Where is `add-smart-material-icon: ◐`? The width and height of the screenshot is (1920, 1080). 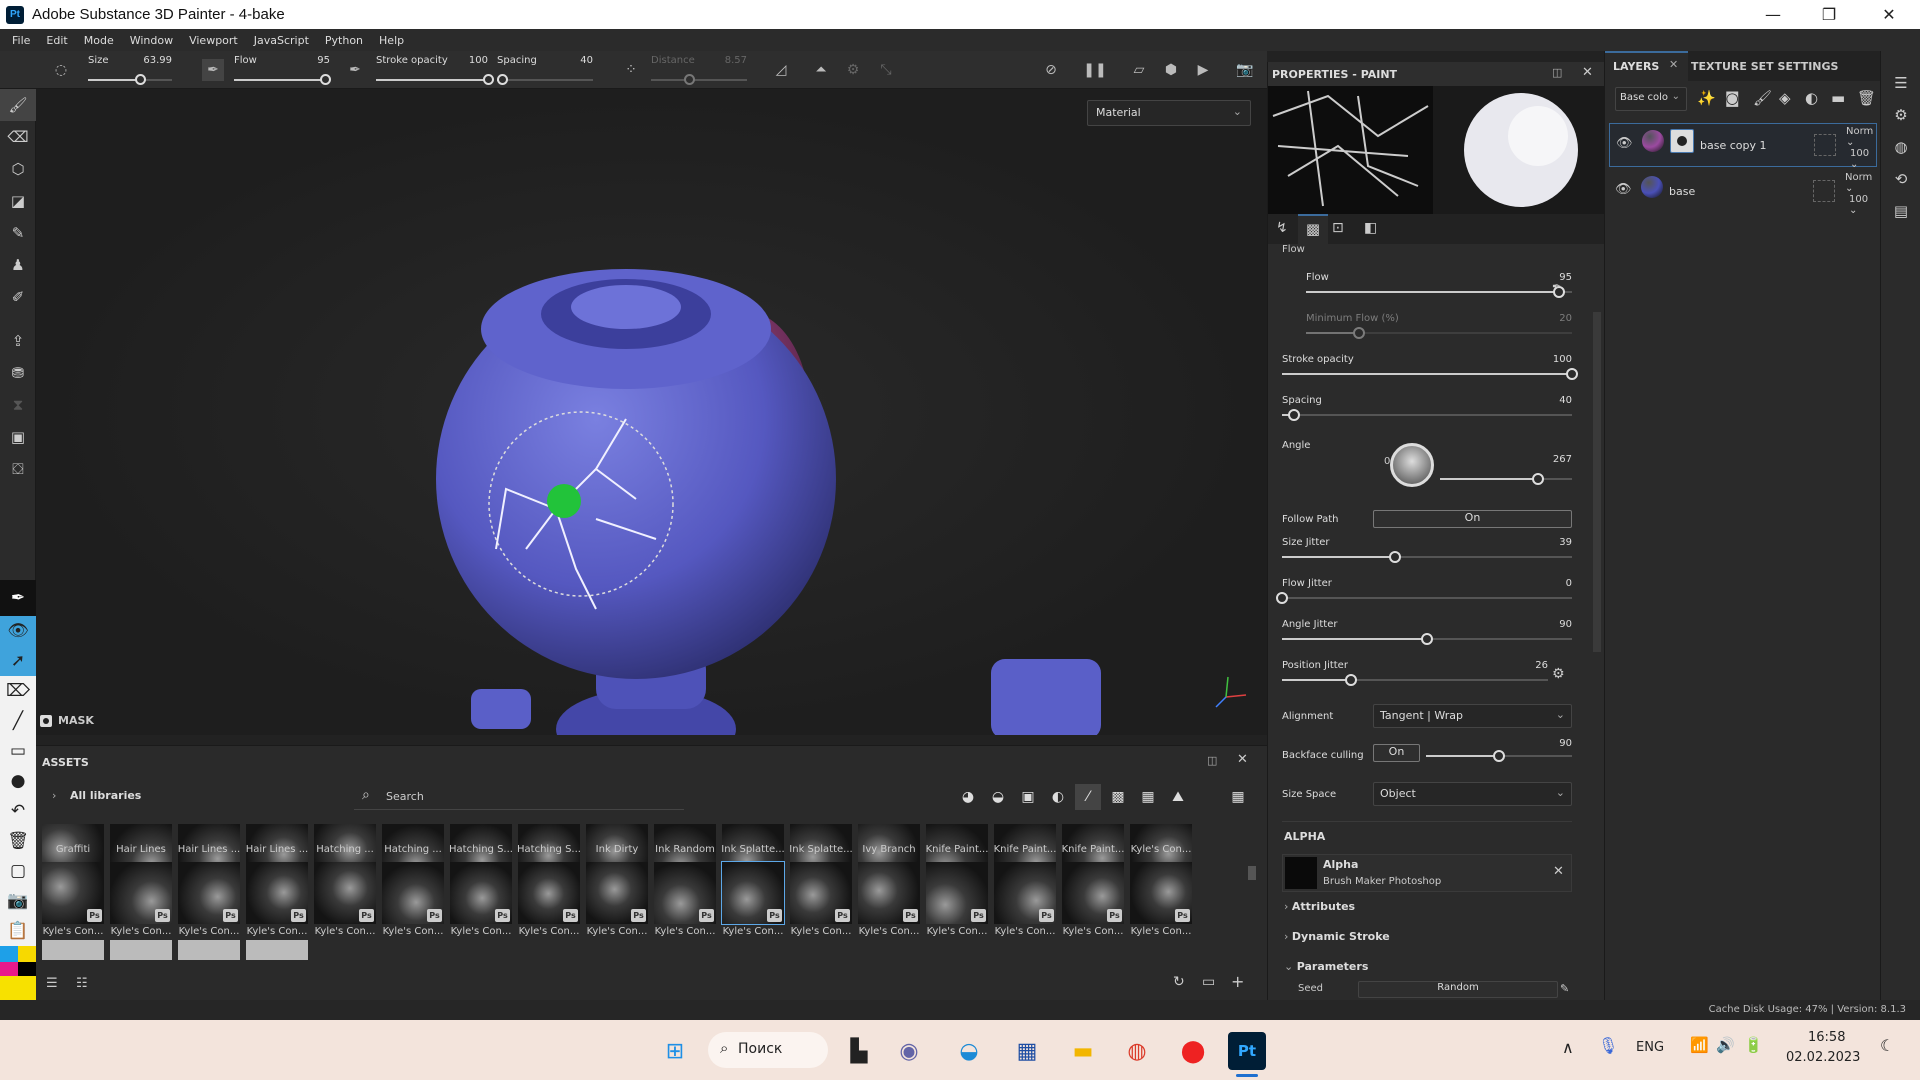
add-smart-material-icon: ◐ is located at coordinates (1811, 98).